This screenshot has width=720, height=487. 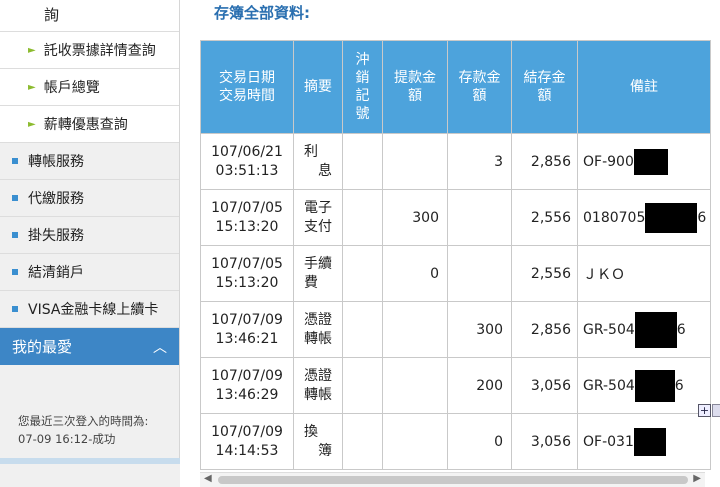 What do you see at coordinates (42, 347) in the screenshot?
I see `favorites-label: 我的最愛` at bounding box center [42, 347].